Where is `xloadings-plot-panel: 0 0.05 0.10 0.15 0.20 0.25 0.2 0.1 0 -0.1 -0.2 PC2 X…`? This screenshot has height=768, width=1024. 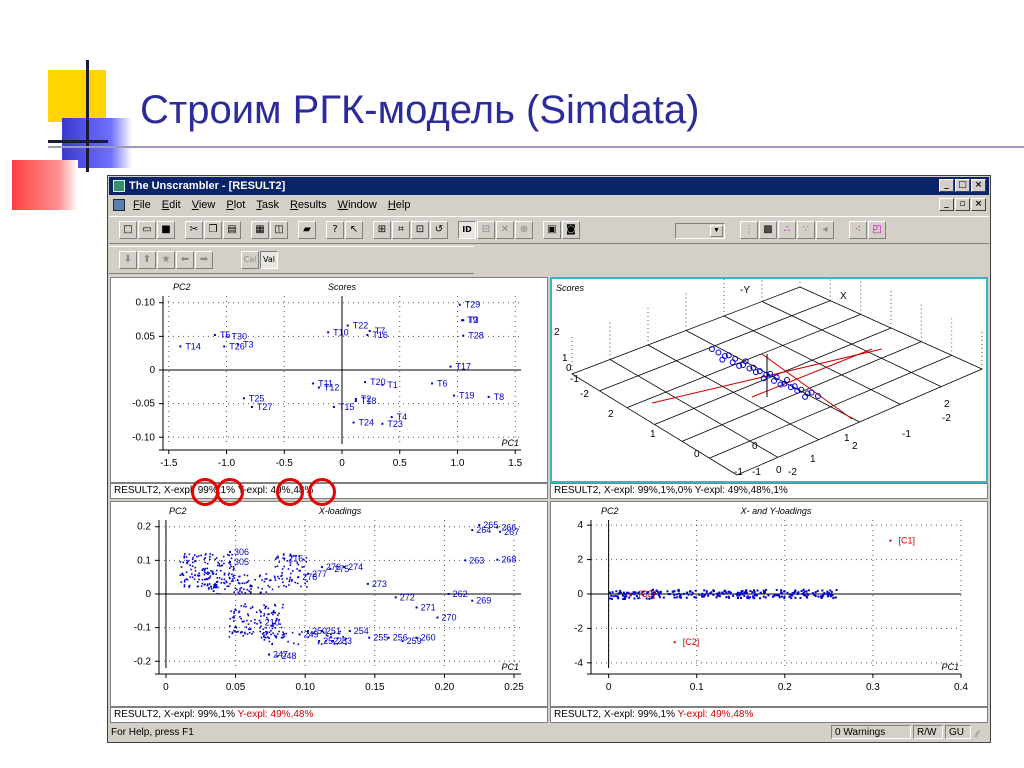 xloadings-plot-panel: 0 0.05 0.10 0.15 0.20 0.25 0.2 0.1 0 -0.1 -0.2 PC2 X… is located at coordinates (329, 604).